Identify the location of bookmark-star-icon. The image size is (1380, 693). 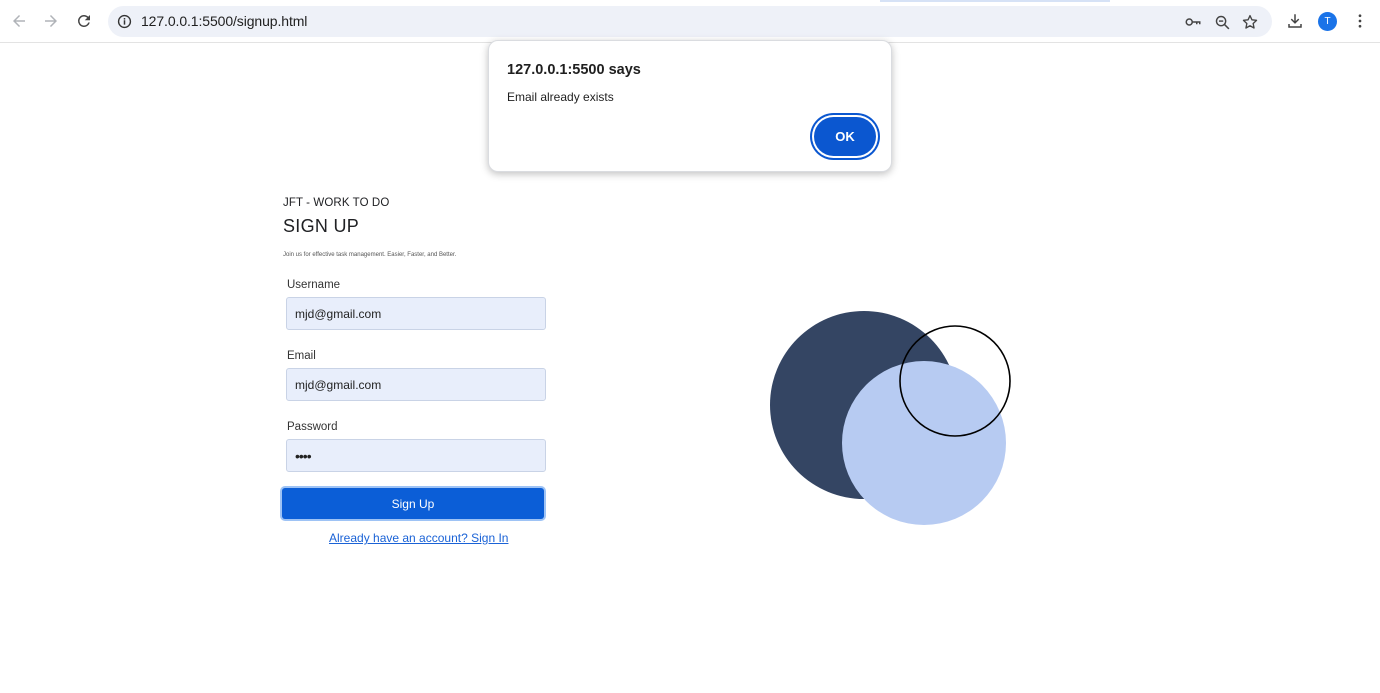
(1250, 22).